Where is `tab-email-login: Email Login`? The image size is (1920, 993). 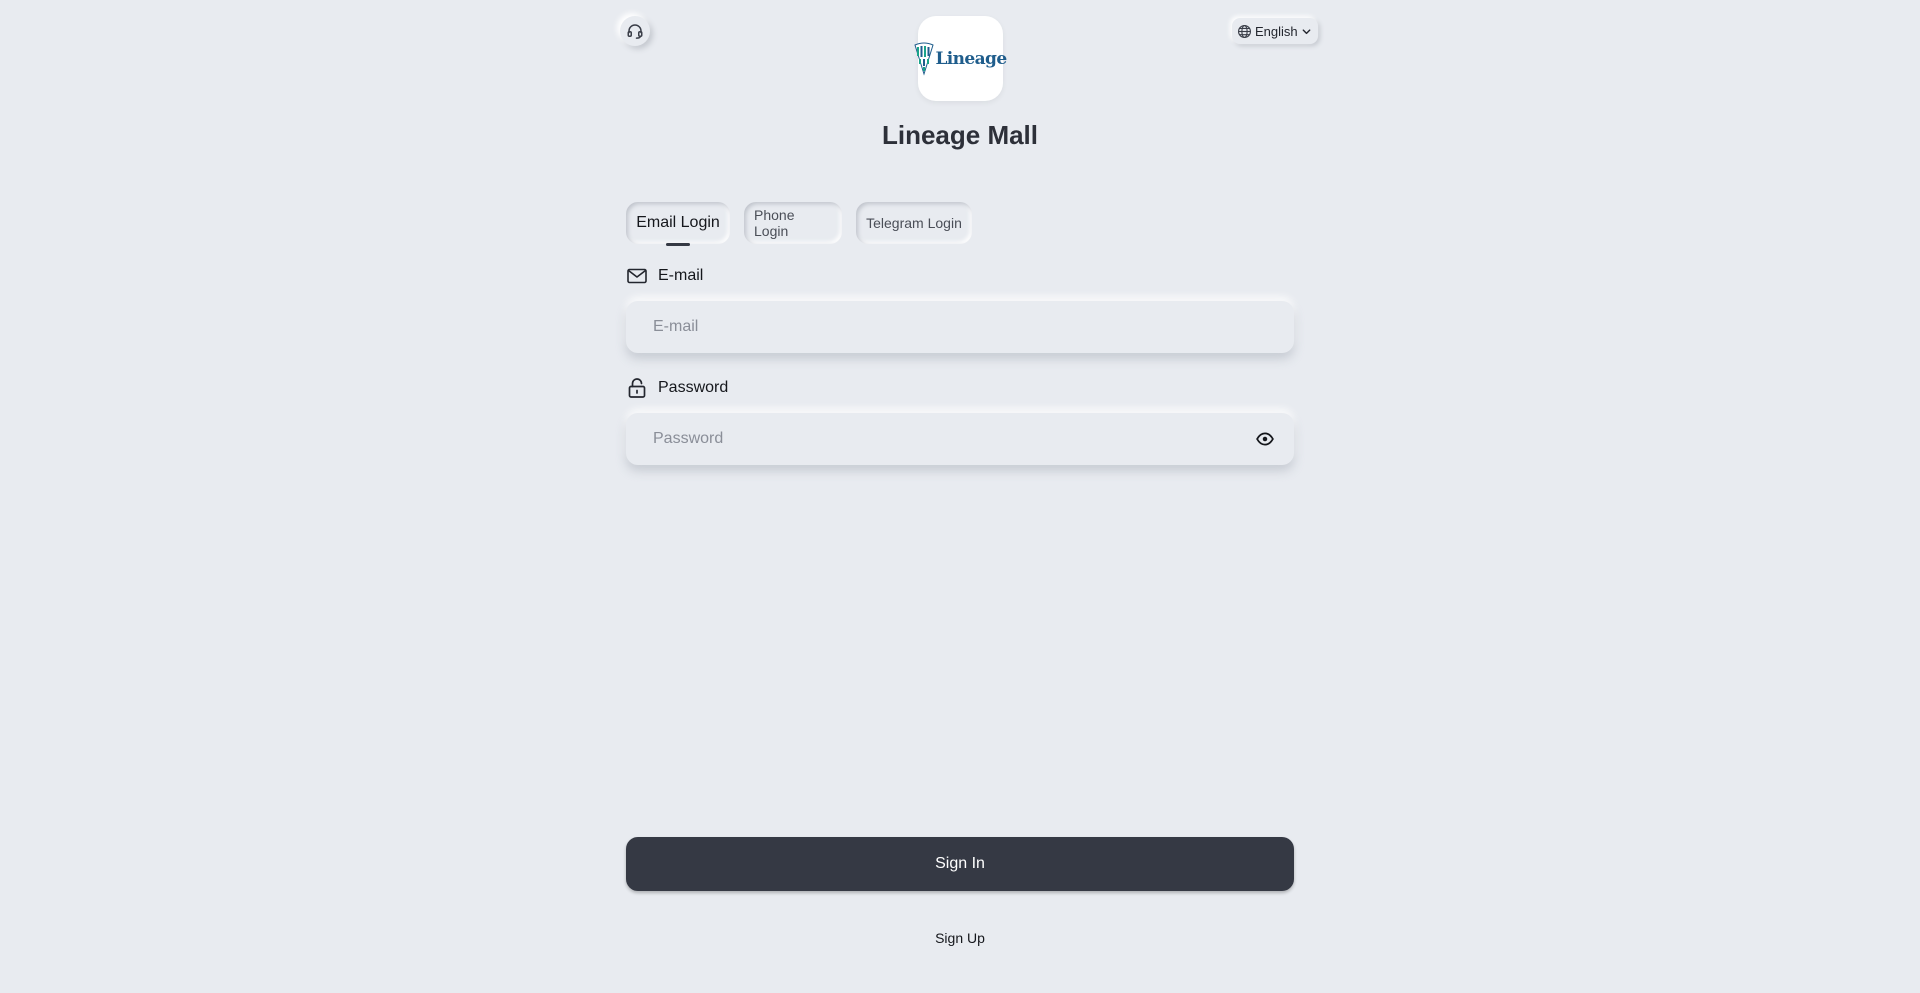
tab-email-login: Email Login is located at coordinates (678, 223).